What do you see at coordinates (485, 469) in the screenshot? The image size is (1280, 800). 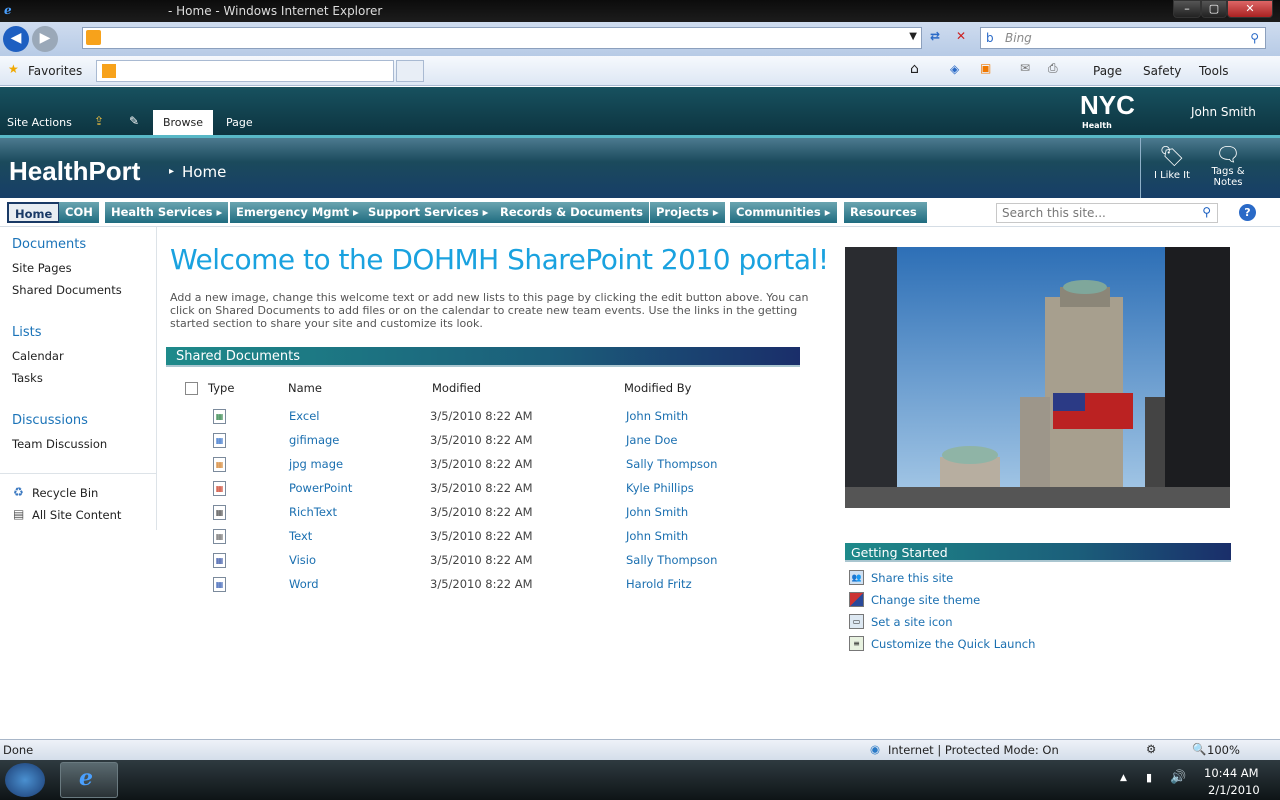 I see `table-row: ▦ jpg mage 3/5/2010 8:22 AM Sally Thompson` at bounding box center [485, 469].